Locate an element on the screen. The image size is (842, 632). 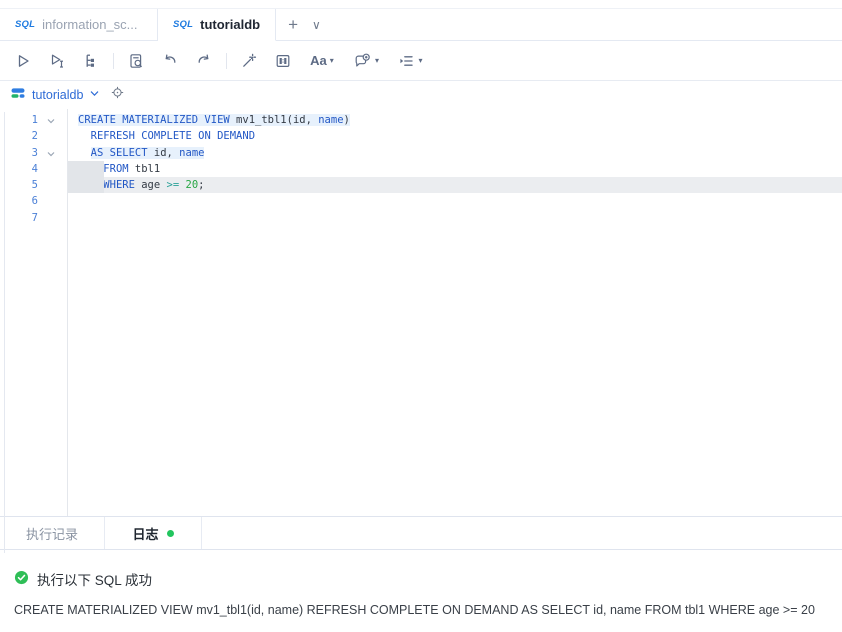
format-sql-button is located at coordinates (249, 61).